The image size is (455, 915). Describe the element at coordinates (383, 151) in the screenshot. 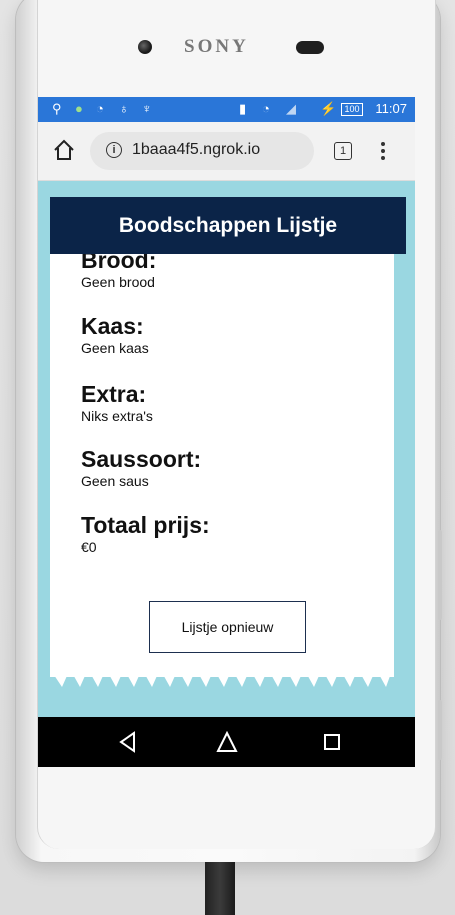

I see `overflow-menu-icon` at that location.